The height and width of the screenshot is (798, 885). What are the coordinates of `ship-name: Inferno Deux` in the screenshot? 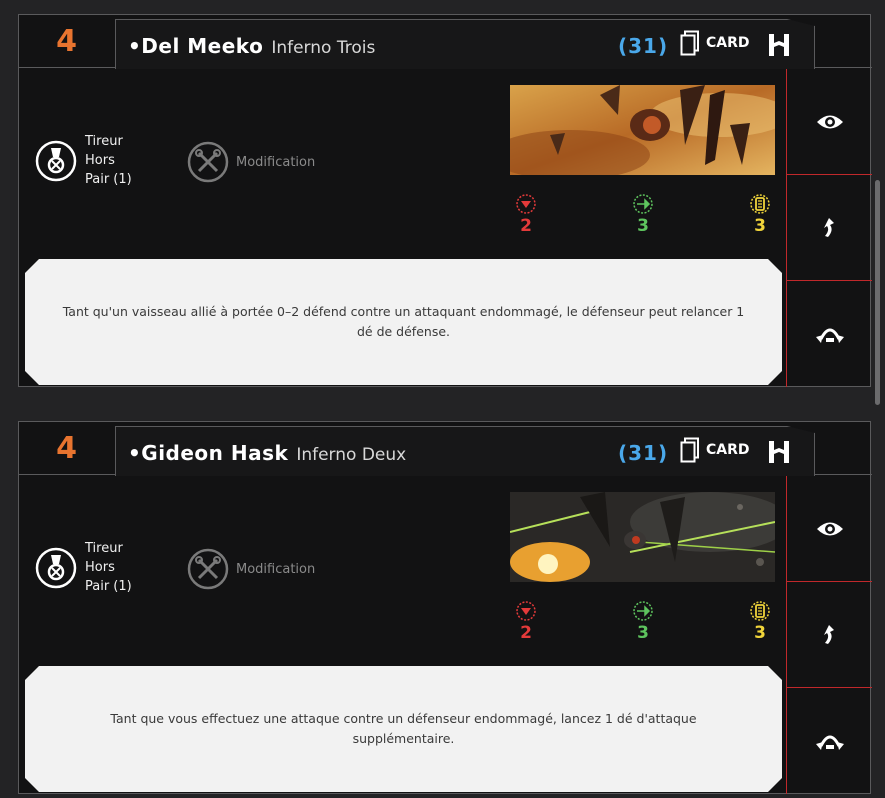 It's located at (351, 455).